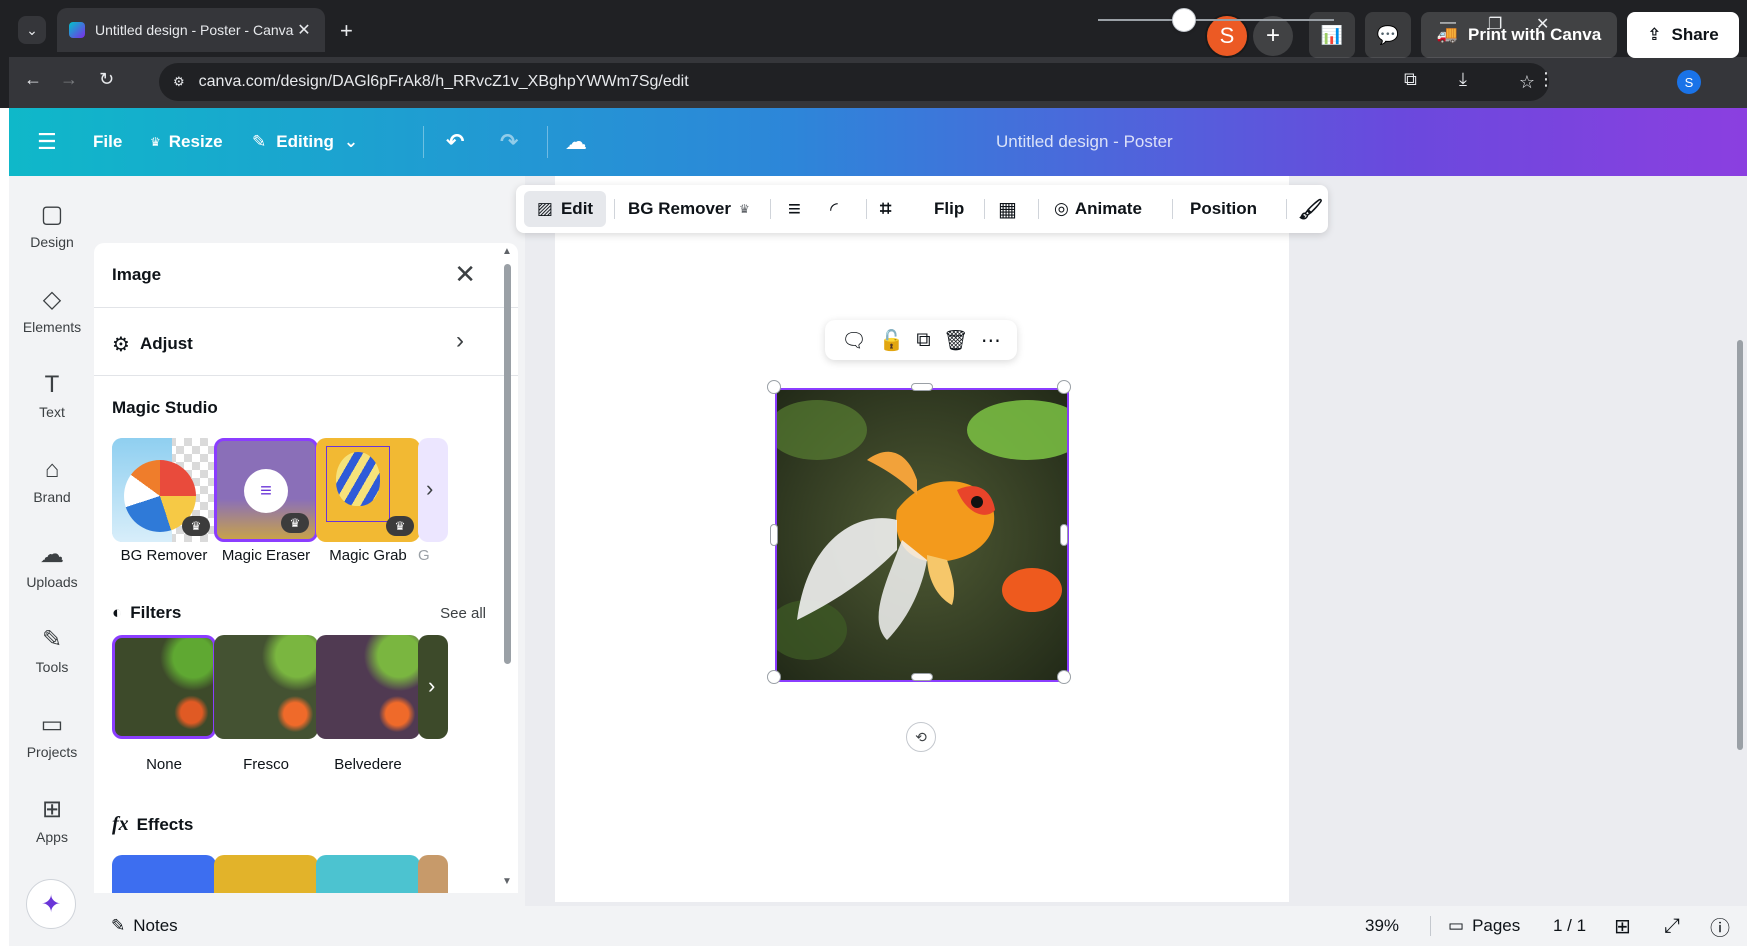  Describe the element at coordinates (923, 340) in the screenshot. I see `duplicate-icon: ⧉` at that location.